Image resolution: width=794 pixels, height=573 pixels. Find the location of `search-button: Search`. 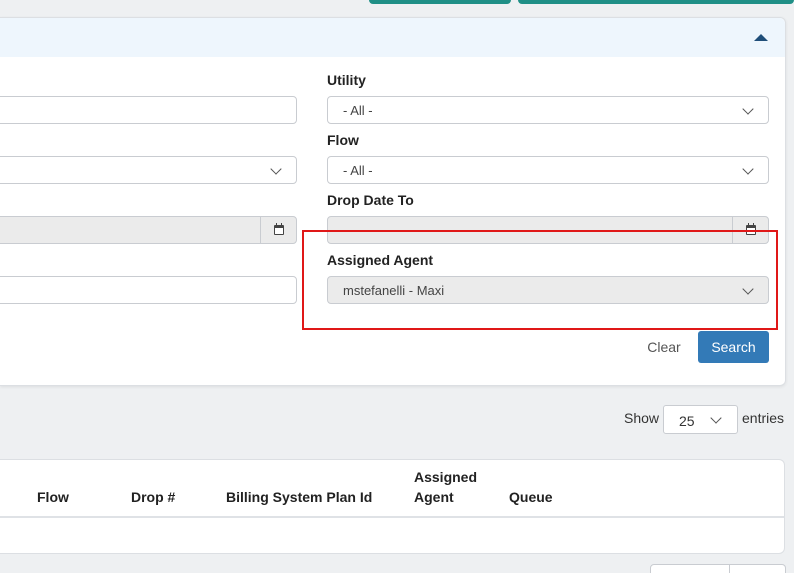

search-button: Search is located at coordinates (733, 347).